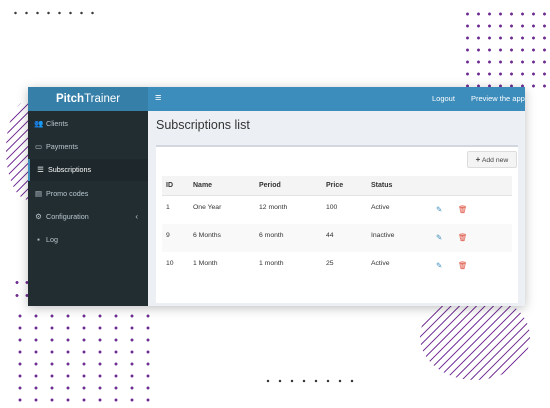 The width and height of the screenshot is (550, 408). What do you see at coordinates (332, 207) in the screenshot?
I see `cell-price: 100` at bounding box center [332, 207].